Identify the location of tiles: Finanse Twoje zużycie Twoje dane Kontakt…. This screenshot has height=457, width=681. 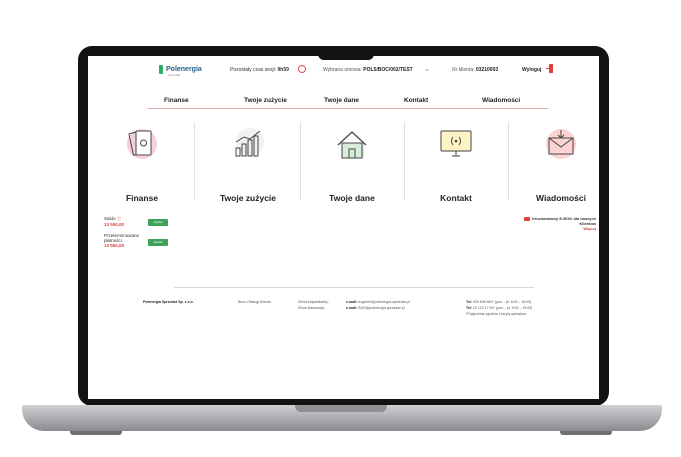
(343, 165).